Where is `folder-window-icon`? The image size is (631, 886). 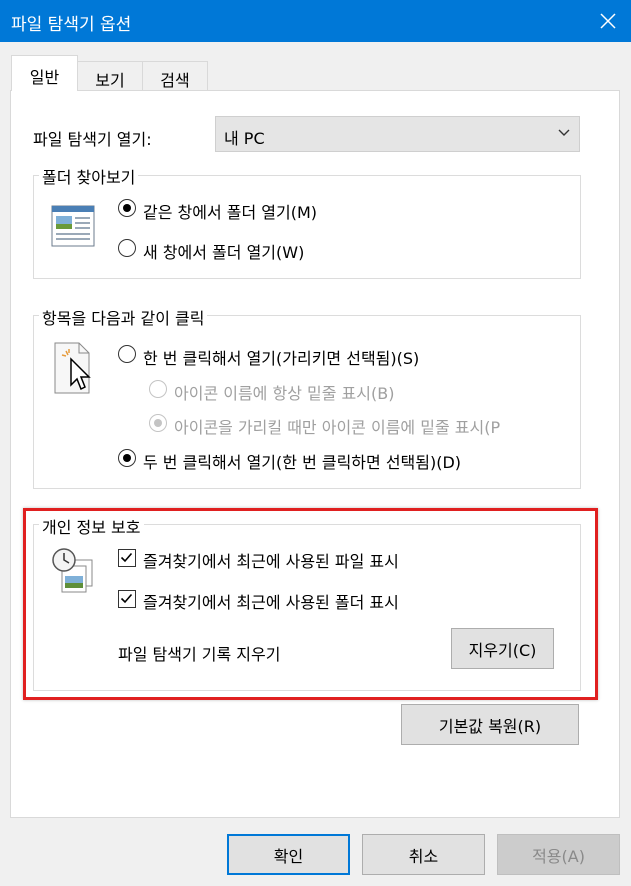
folder-window-icon is located at coordinates (73, 226).